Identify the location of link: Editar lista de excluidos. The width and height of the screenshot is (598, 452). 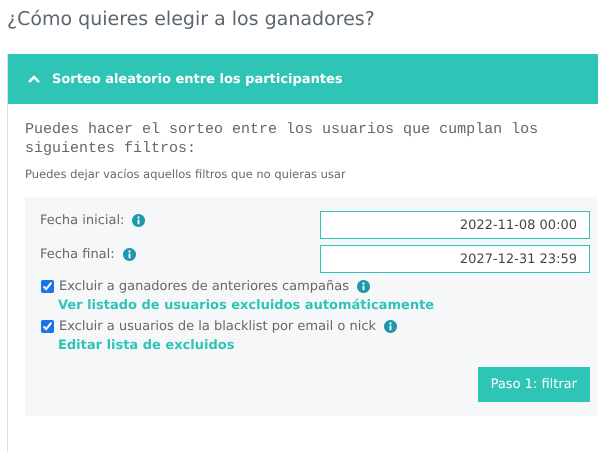
(324, 345).